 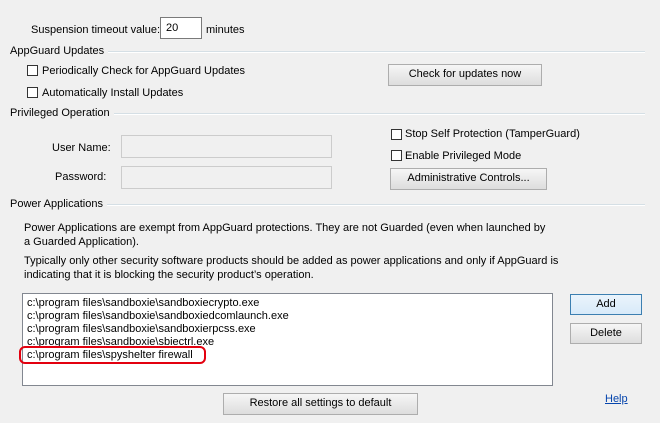 I want to click on delete-button: Delete, so click(x=606, y=333).